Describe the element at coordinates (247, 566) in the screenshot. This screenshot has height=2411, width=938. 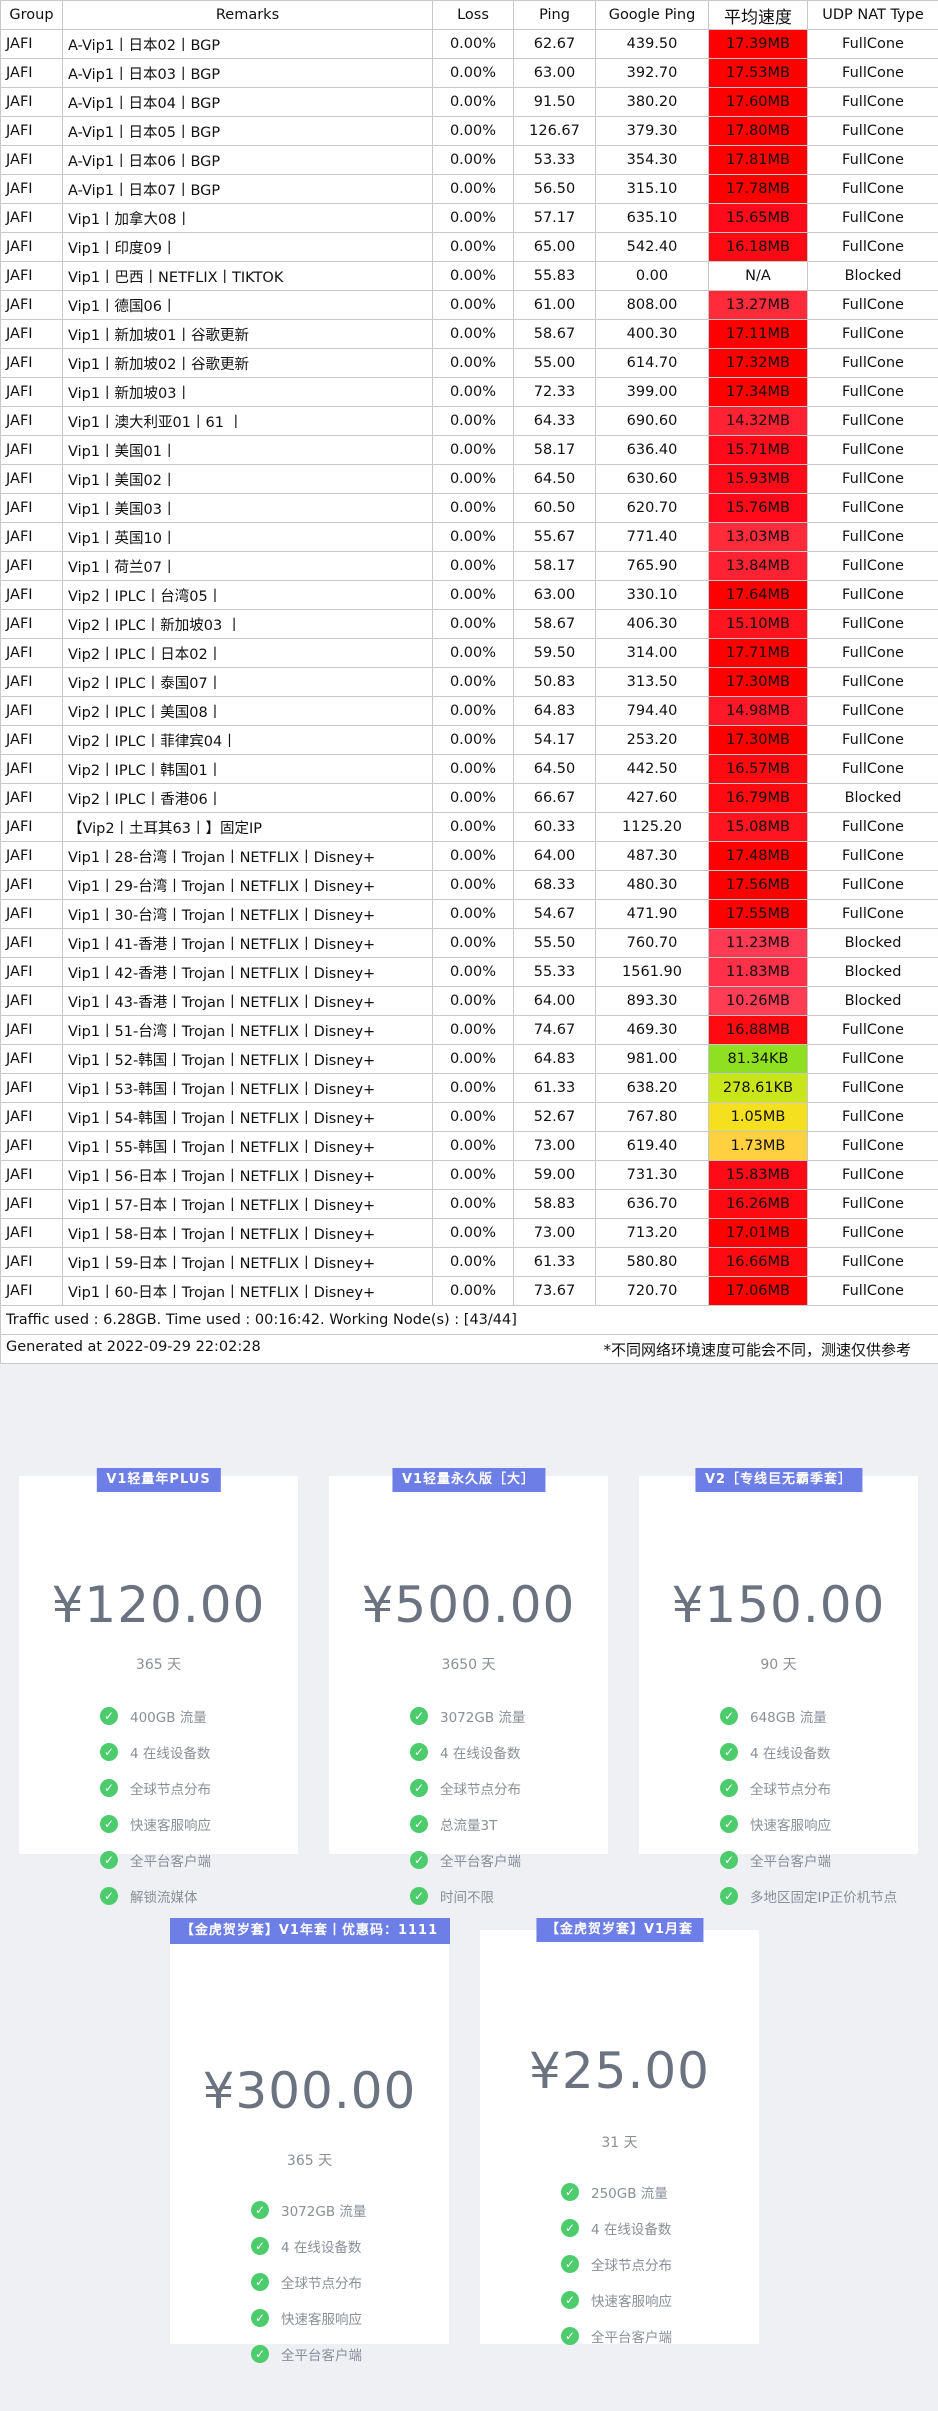
I see `cell-remarks: Vip1丨荷兰07丨` at that location.